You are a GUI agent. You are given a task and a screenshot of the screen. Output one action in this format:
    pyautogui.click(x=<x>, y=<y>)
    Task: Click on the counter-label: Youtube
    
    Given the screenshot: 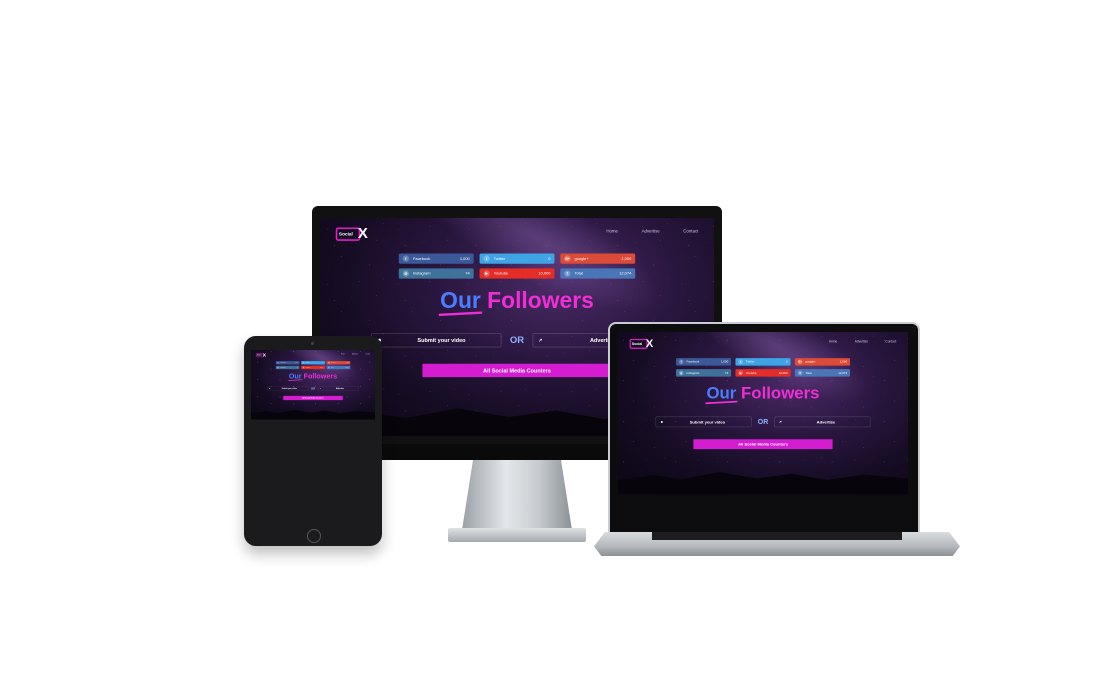 What is the action you would take?
    pyautogui.click(x=501, y=273)
    